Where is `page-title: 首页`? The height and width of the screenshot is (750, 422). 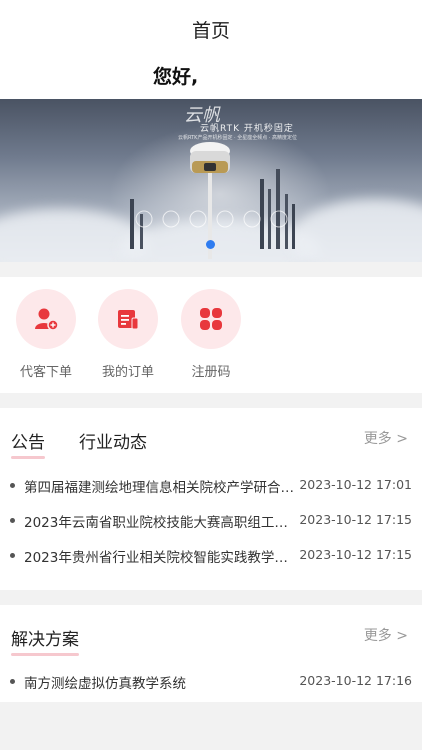
page-title: 首页 is located at coordinates (210, 31).